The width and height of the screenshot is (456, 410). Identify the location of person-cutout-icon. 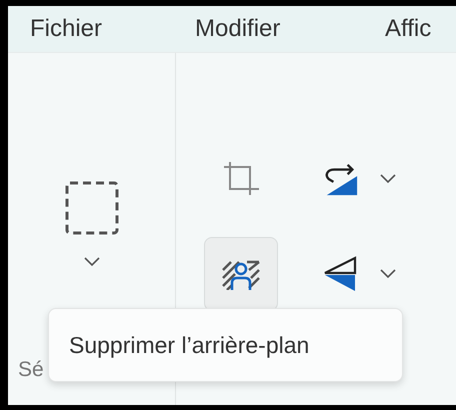
(241, 274).